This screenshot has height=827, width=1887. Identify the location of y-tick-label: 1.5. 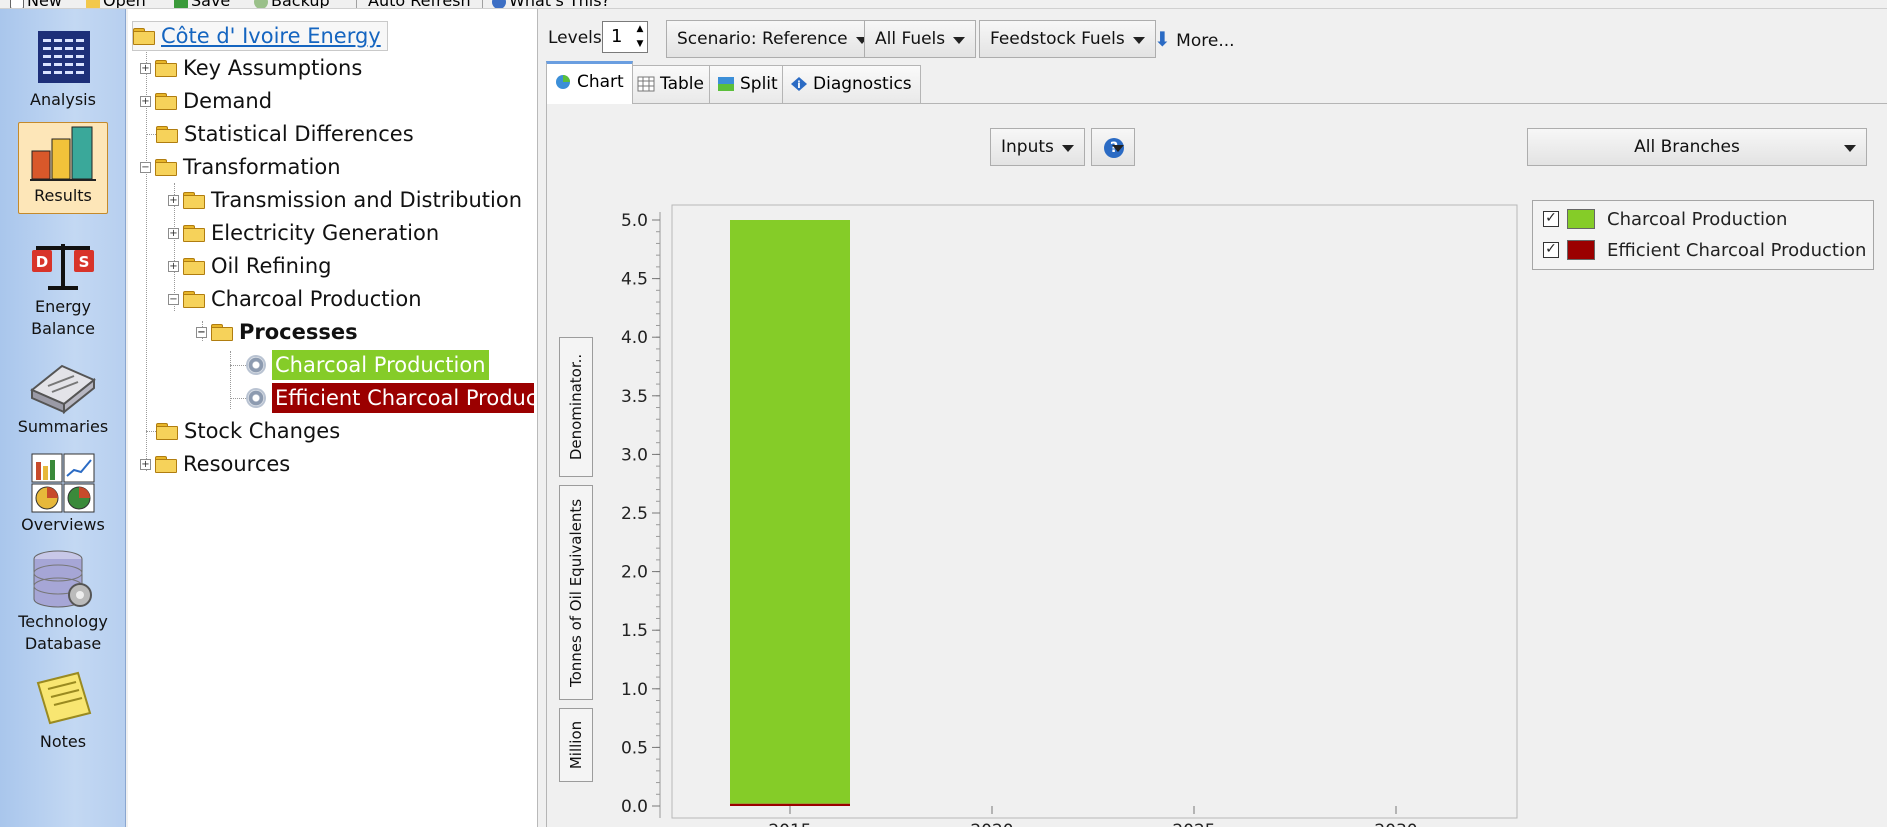
(634, 631).